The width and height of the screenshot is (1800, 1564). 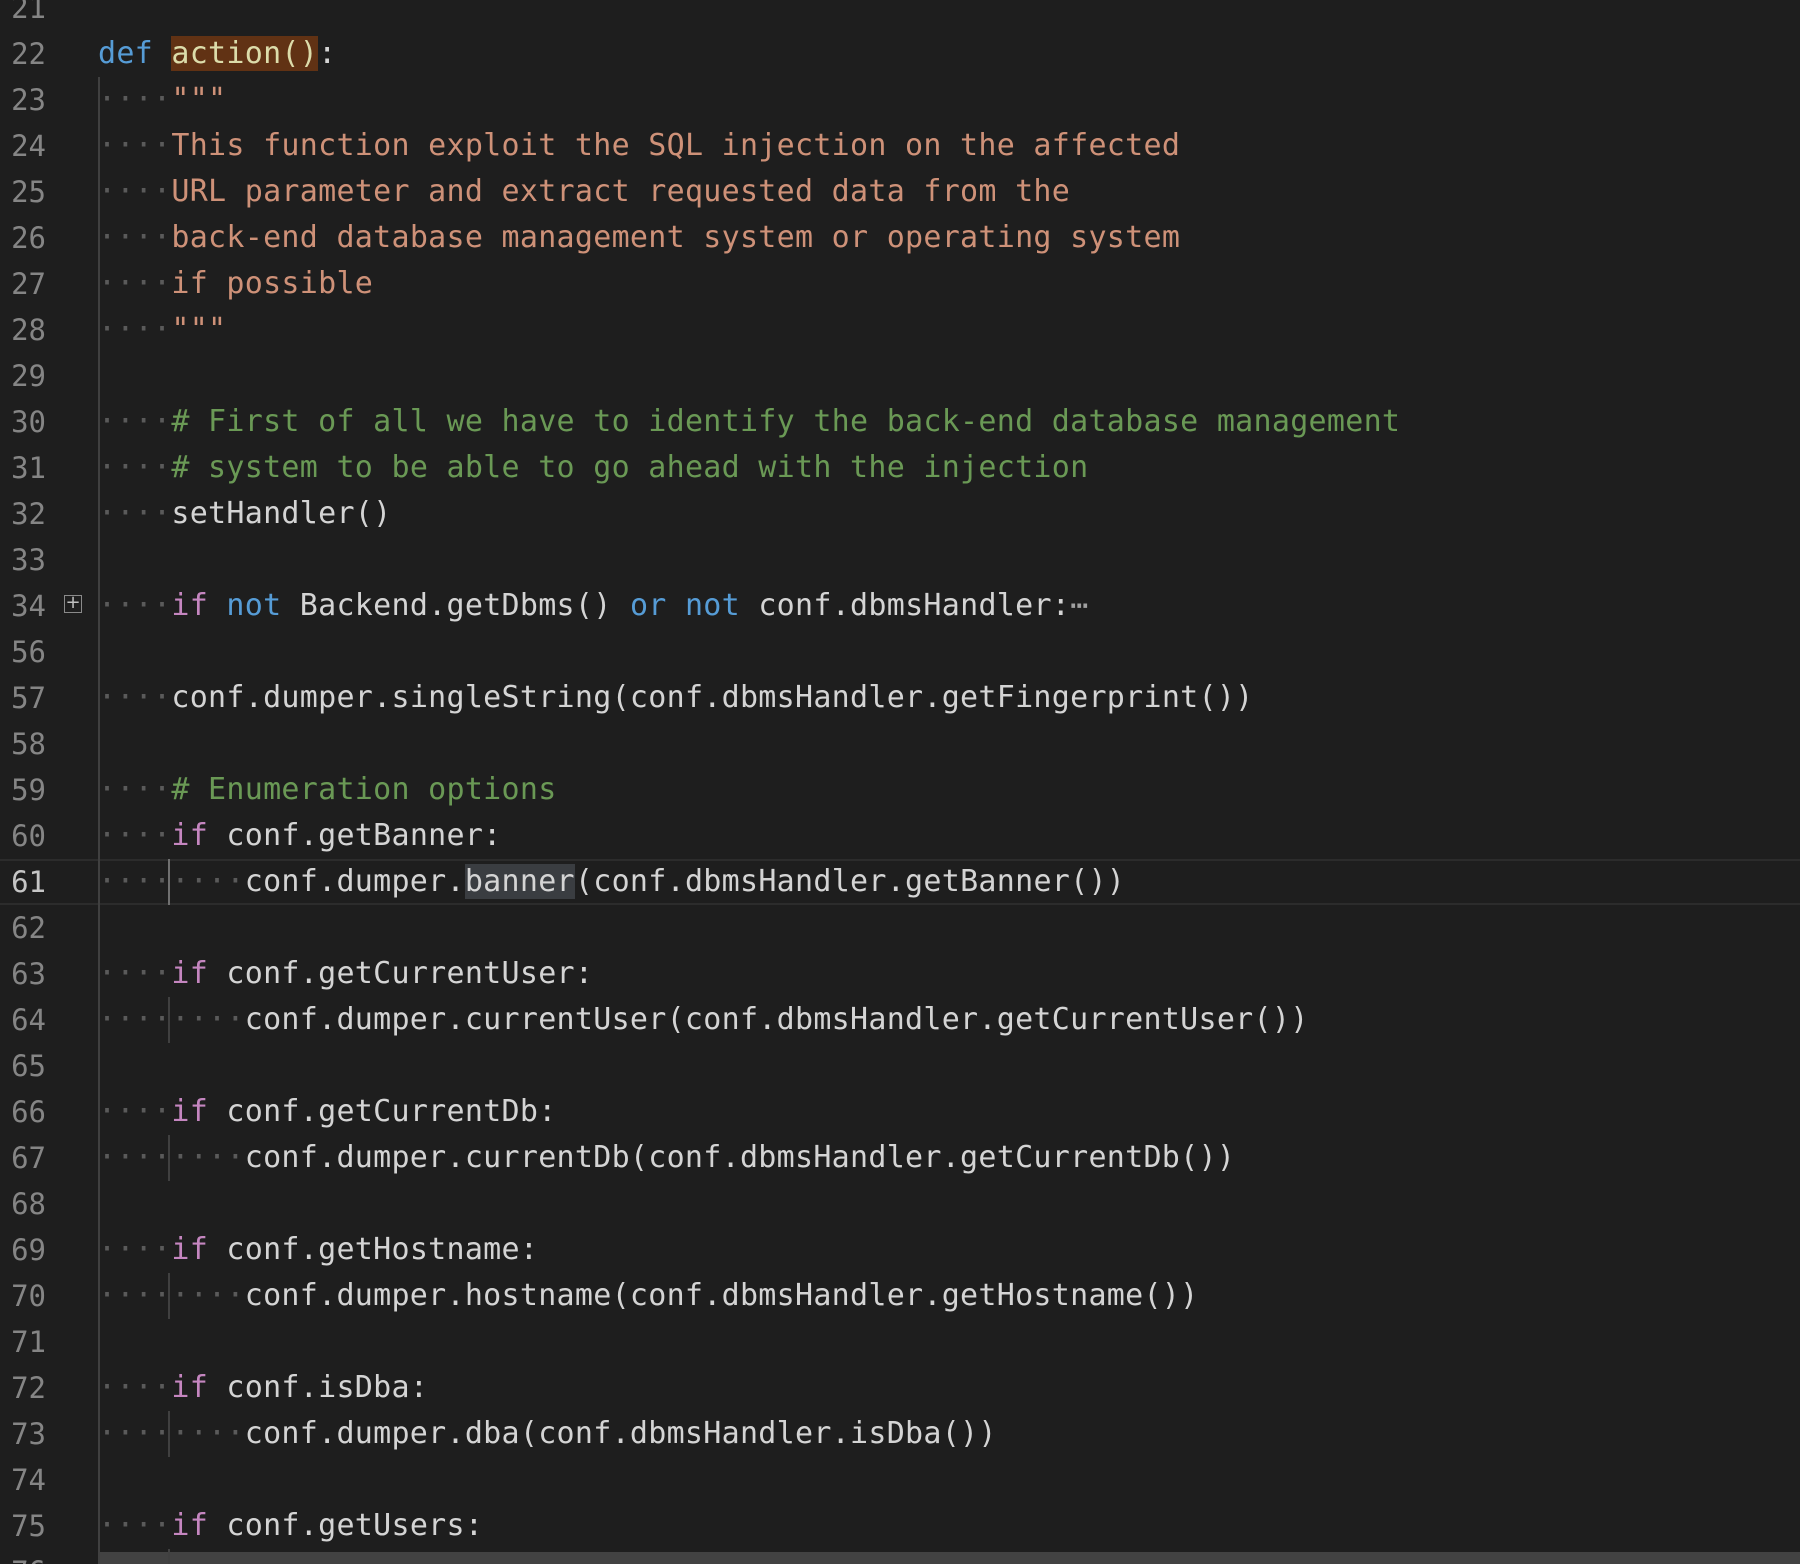 What do you see at coordinates (28, 1388) in the screenshot?
I see `line-number: 72` at bounding box center [28, 1388].